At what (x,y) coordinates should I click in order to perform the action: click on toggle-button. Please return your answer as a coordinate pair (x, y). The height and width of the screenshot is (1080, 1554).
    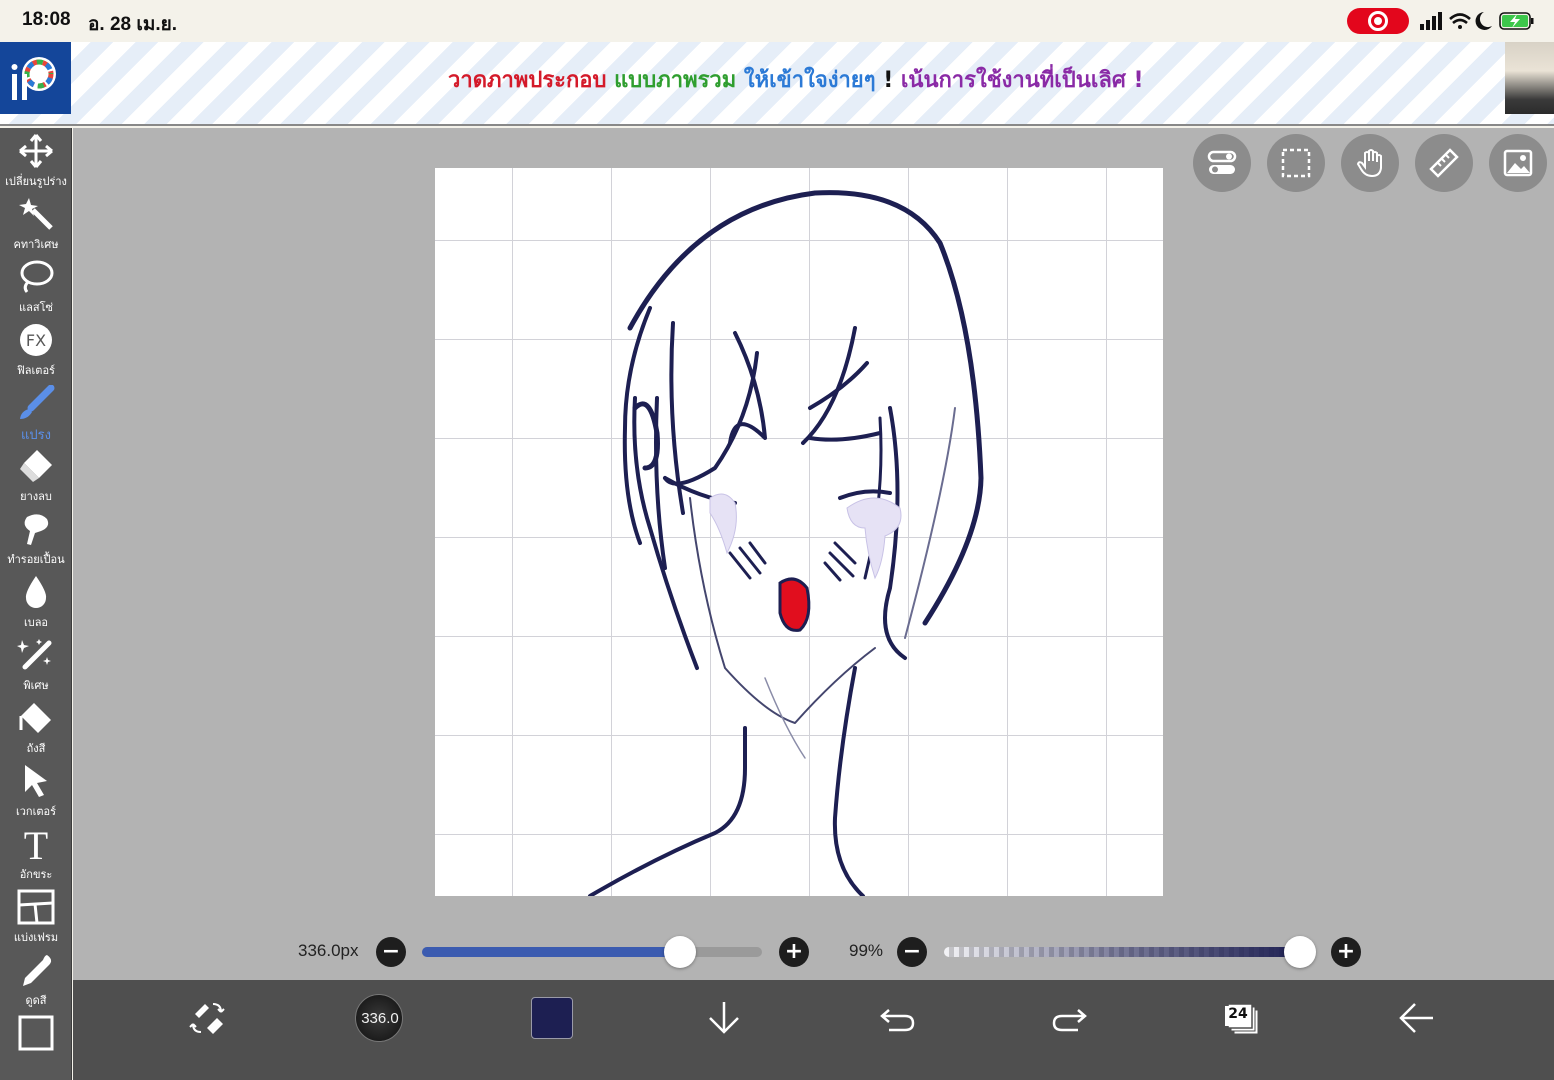
    Looking at the image, I should click on (1222, 163).